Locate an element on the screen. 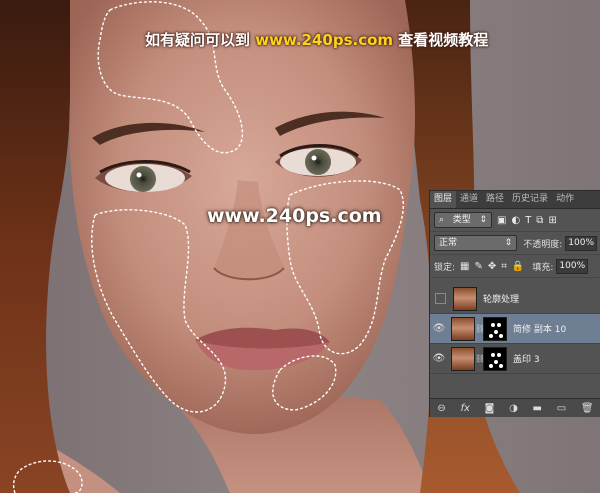 Image resolution: width=600 pixels, height=493 pixels. blend-mode-dropdown: 正常 ⇕ is located at coordinates (476, 243).